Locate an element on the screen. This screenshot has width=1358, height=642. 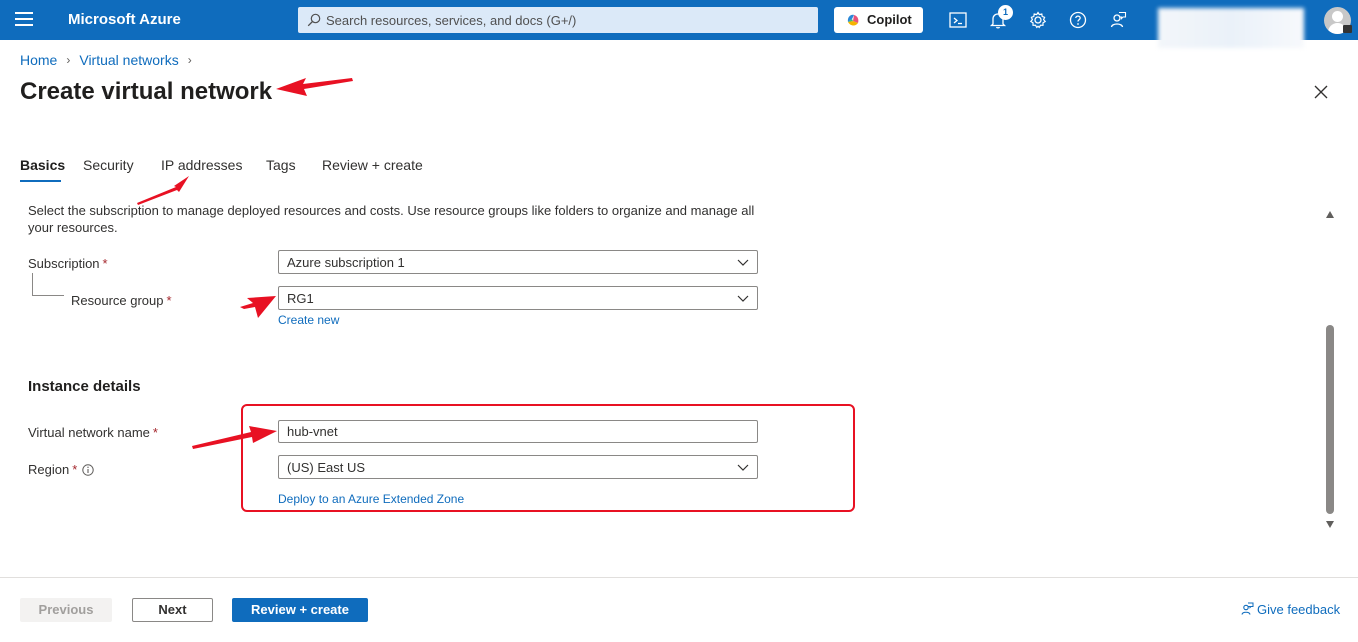
top-nav-bar: Microsoft Azure Copilot 1 is located at coordinates (679, 24).